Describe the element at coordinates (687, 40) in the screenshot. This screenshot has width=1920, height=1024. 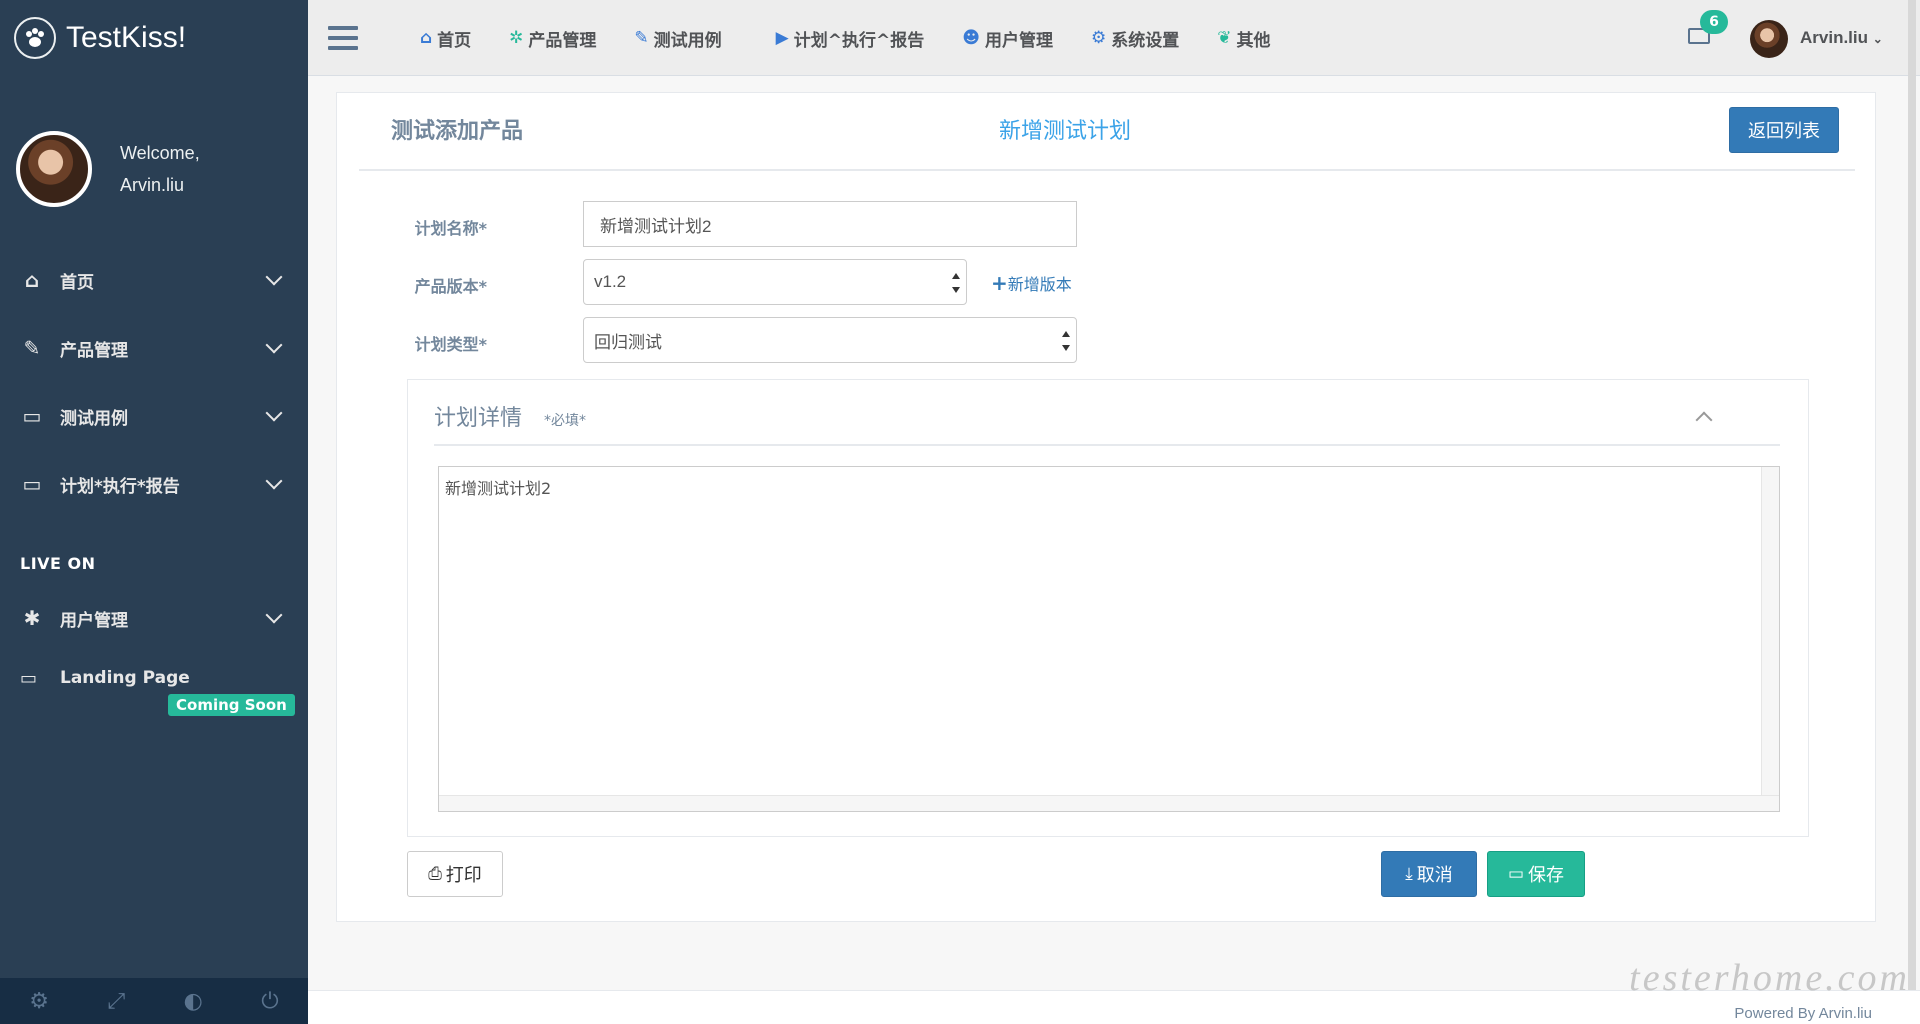
I see `nav-item-label: 测试用例` at that location.